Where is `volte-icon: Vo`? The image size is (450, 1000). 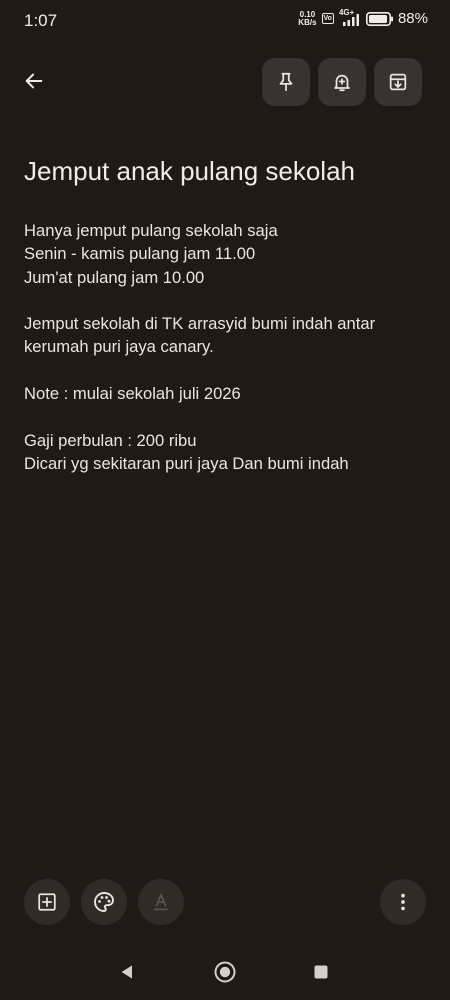 volte-icon: Vo is located at coordinates (327, 18).